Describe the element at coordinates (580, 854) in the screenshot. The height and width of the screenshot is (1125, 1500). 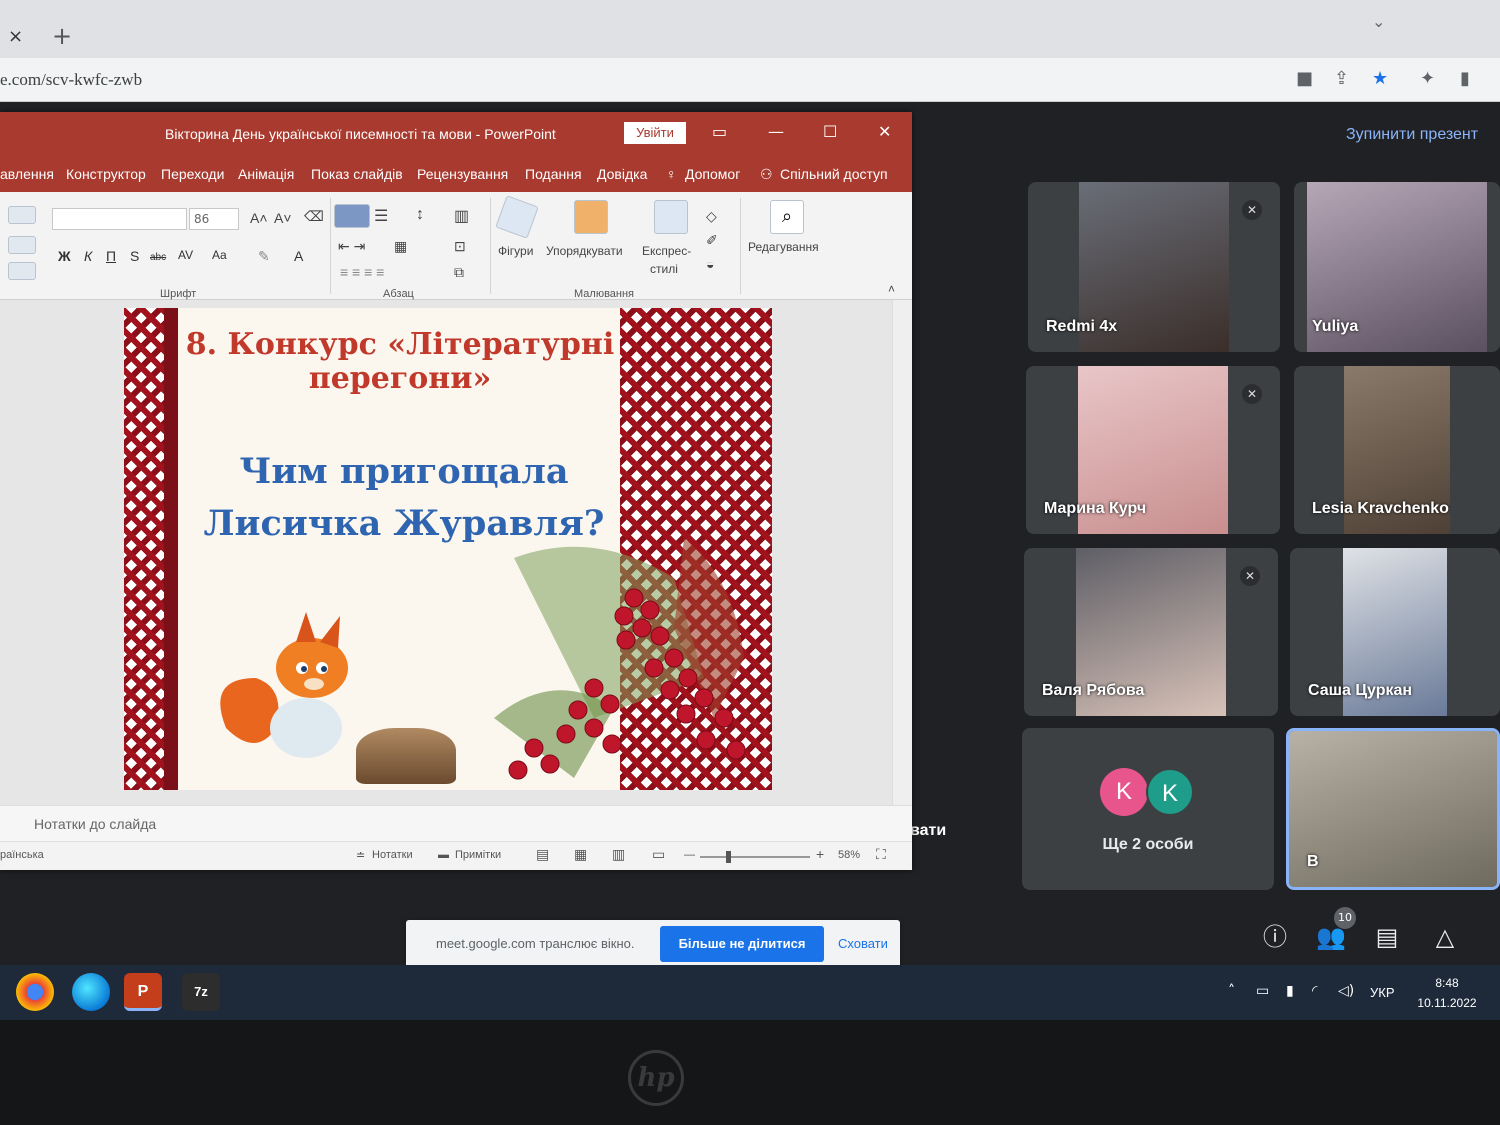
I see `slide-sorter-icon: ▦` at that location.